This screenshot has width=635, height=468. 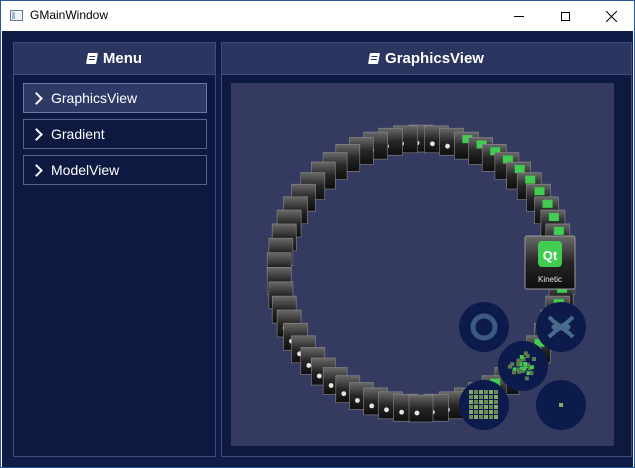 What do you see at coordinates (561, 327) in the screenshot?
I see `figure8-button` at bounding box center [561, 327].